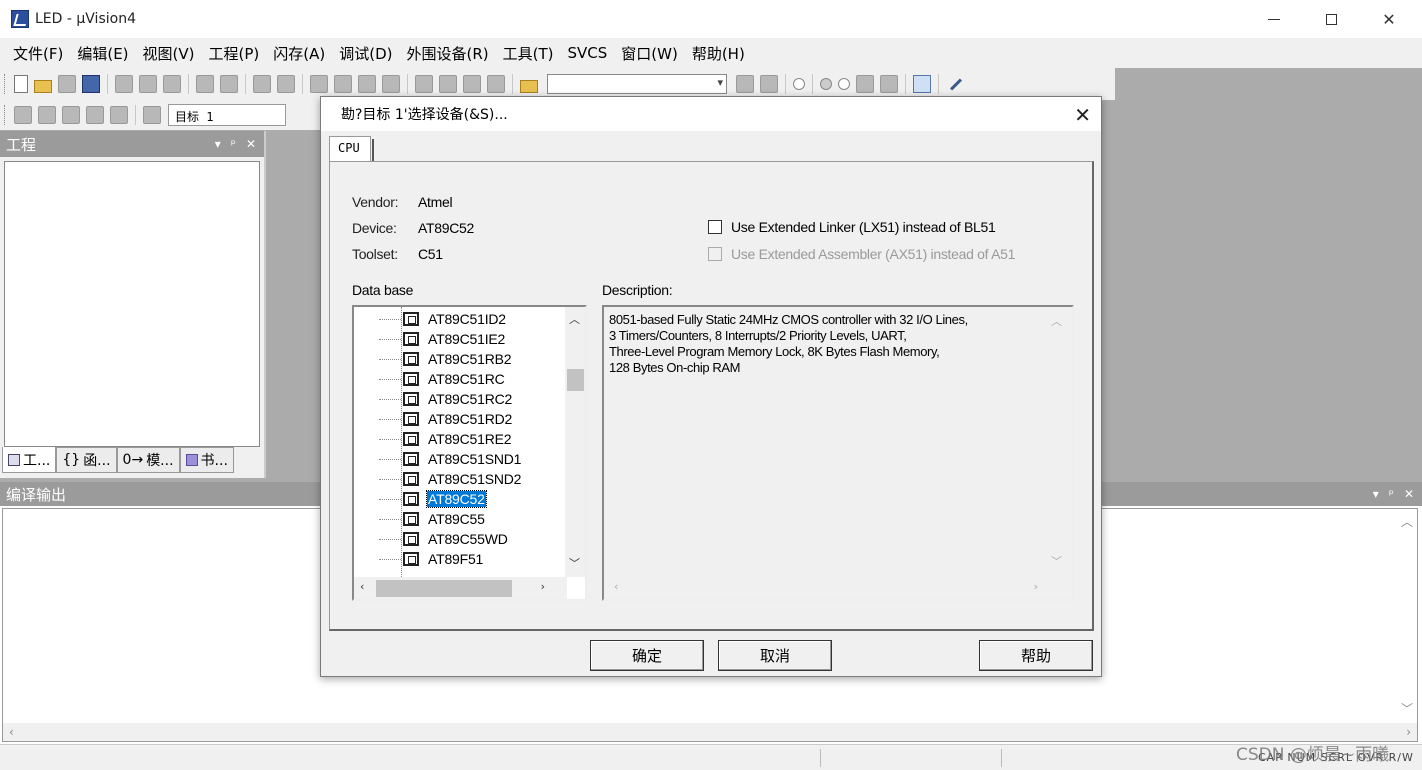 The image size is (1422, 770). What do you see at coordinates (47, 115) in the screenshot?
I see `build-icon` at bounding box center [47, 115].